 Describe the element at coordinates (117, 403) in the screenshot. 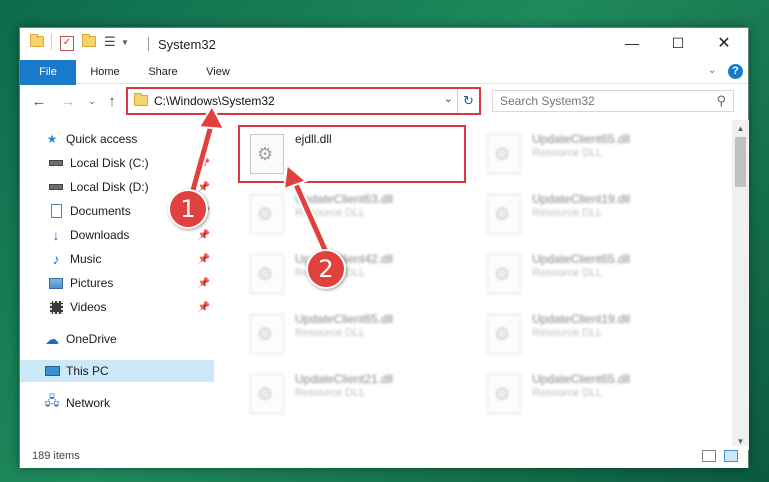

I see `sidebar-item-network: 🖧 Network` at that location.